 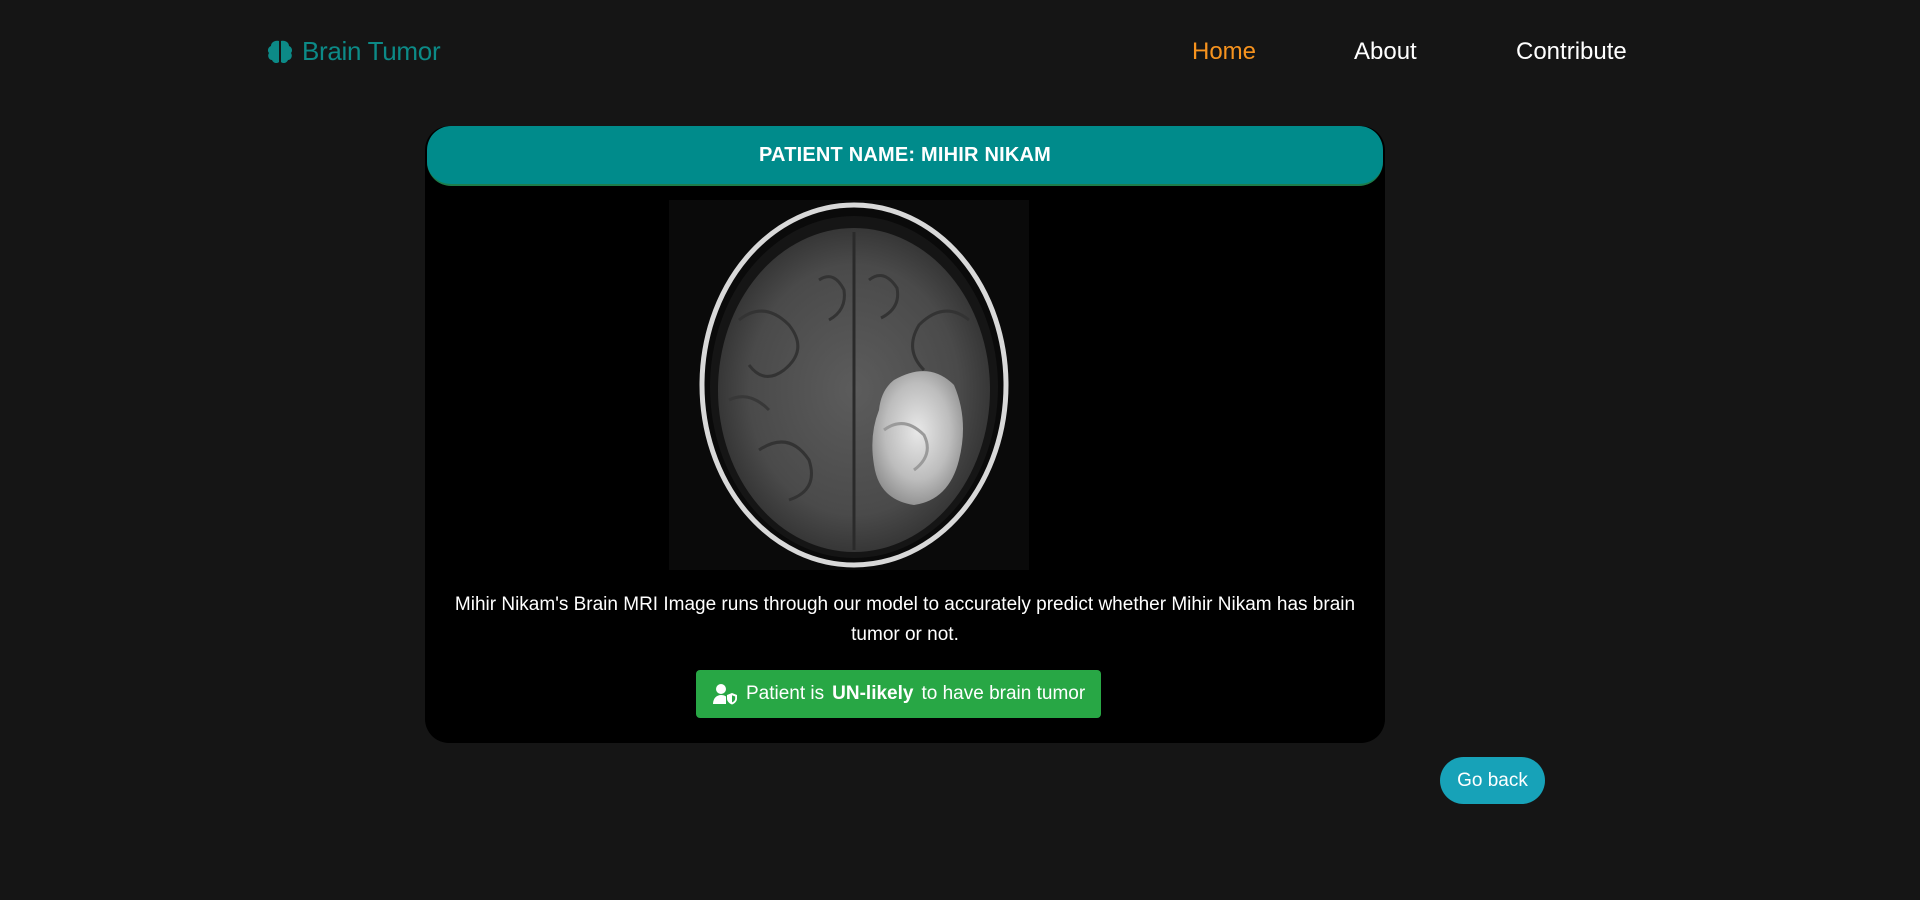 I want to click on navbar: Brain Tumor Home About Contribute, so click(x=960, y=52).